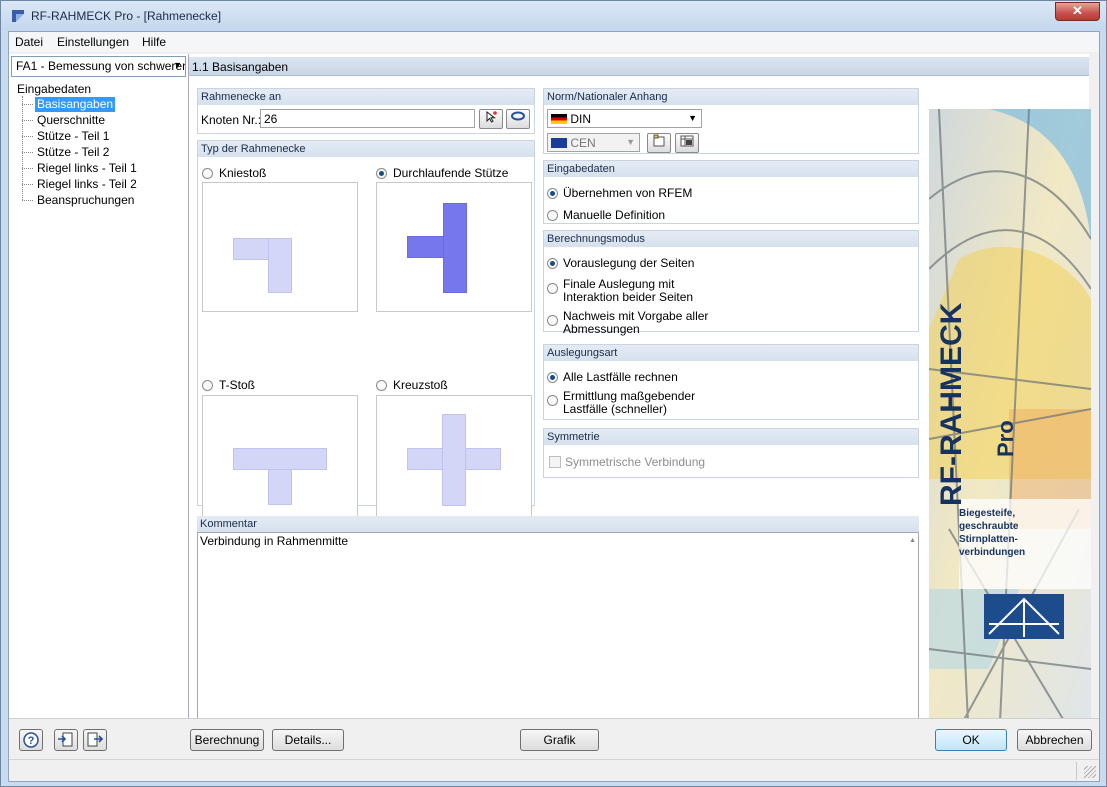 The image size is (1107, 787). I want to click on grafik-button: Grafik, so click(559, 740).